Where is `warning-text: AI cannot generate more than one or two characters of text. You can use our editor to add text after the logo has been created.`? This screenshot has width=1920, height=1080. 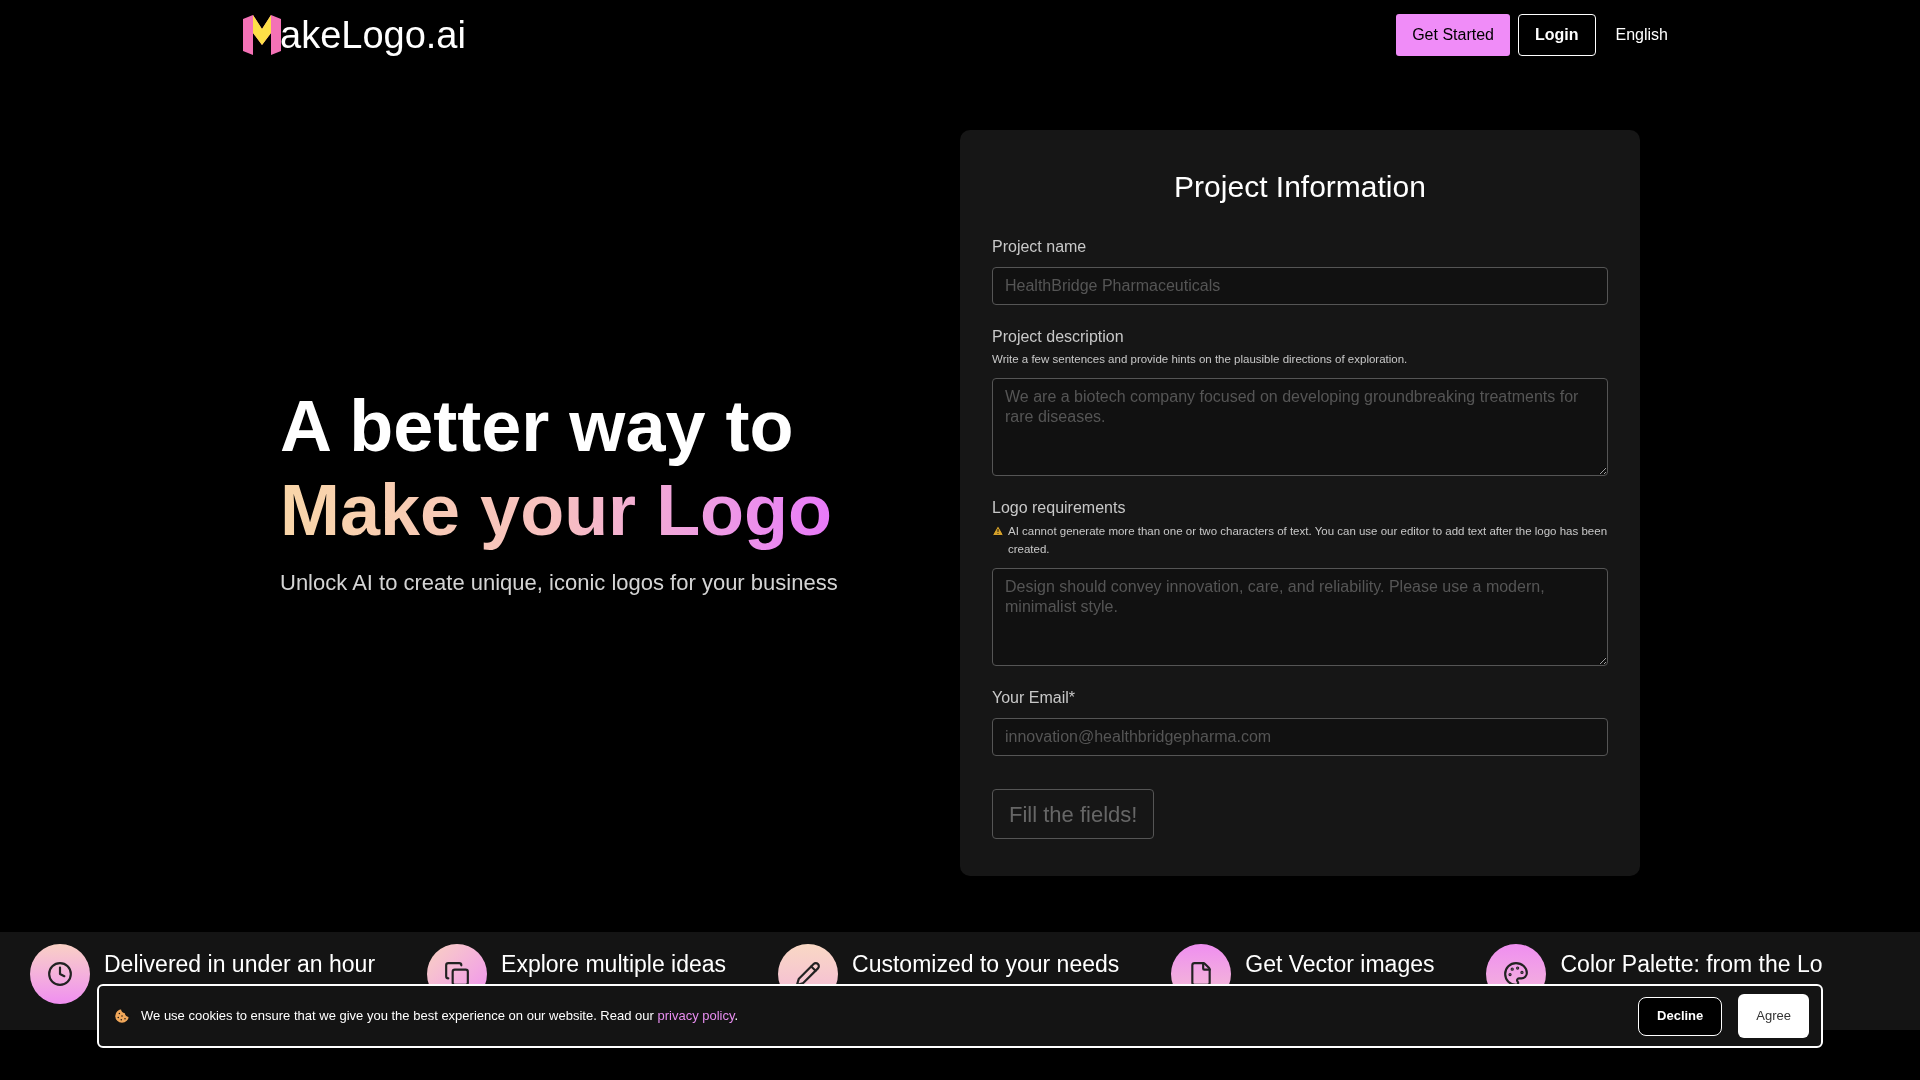
warning-text: AI cannot generate more than one or two characters of text. You can use our editor to add text after the logo has been created. is located at coordinates (1308, 541).